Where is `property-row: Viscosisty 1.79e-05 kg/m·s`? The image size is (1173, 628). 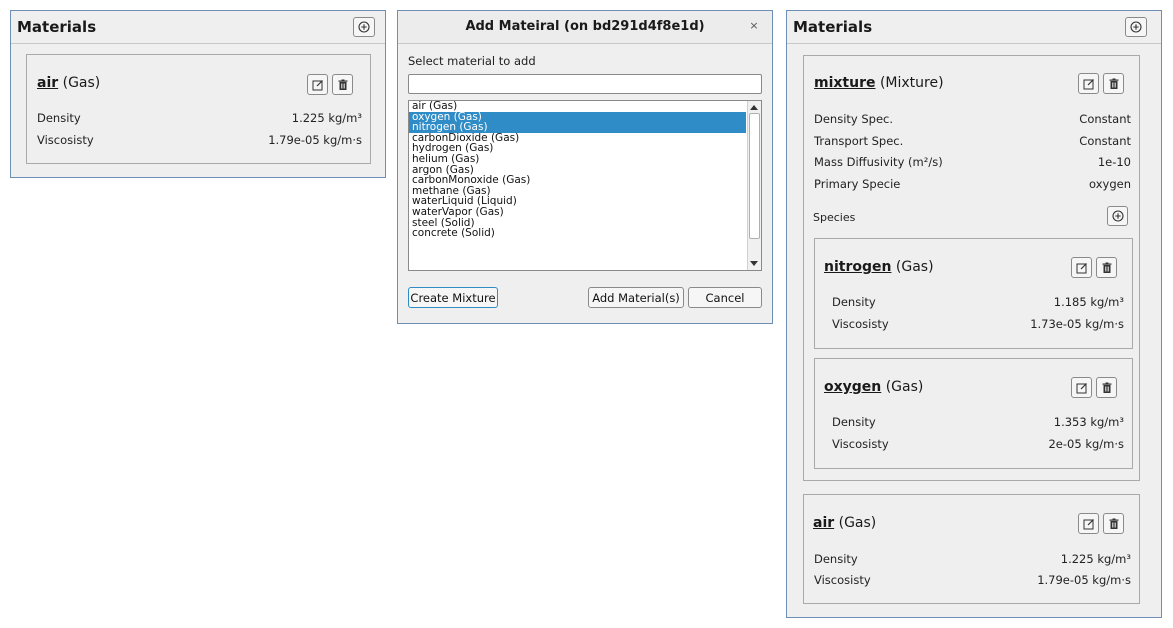
property-row: Viscosisty 1.79e-05 kg/m·s is located at coordinates (972, 581).